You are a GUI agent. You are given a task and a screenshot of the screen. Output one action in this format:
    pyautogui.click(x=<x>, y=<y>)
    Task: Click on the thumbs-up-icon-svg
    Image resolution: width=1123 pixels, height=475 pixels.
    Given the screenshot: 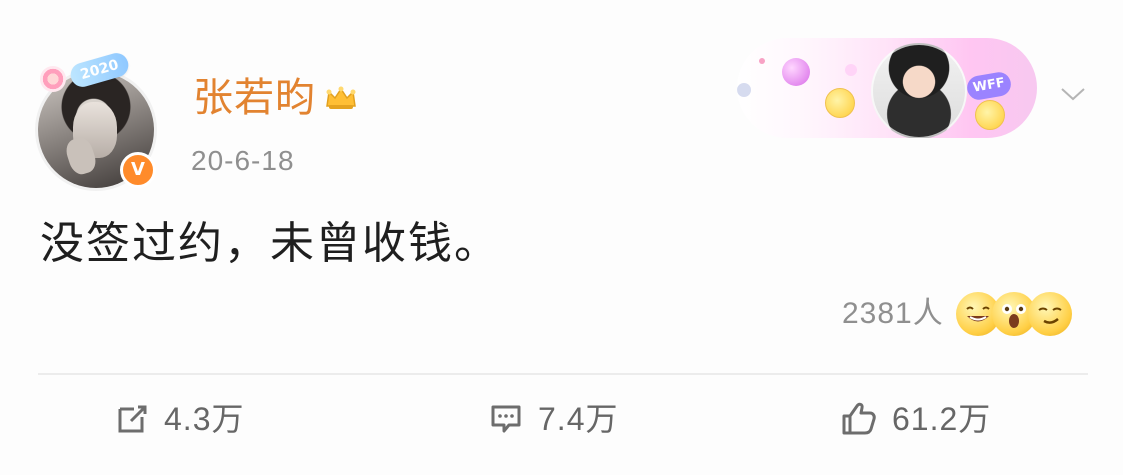 What is the action you would take?
    pyautogui.click(x=859, y=418)
    